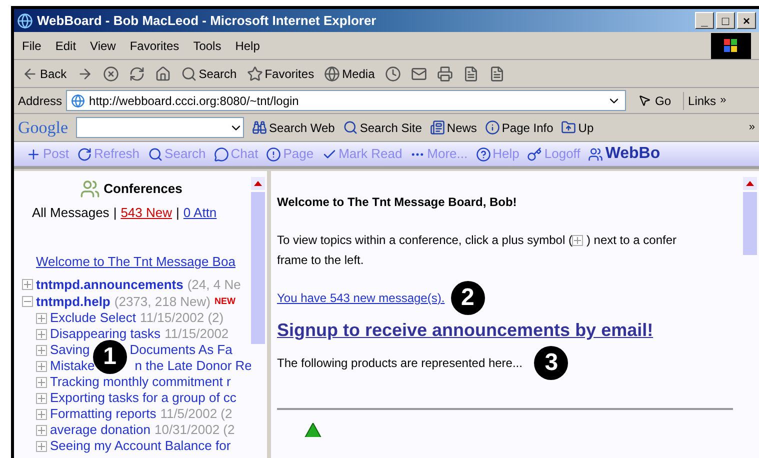  What do you see at coordinates (655, 101) in the screenshot?
I see `go-button: Go` at bounding box center [655, 101].